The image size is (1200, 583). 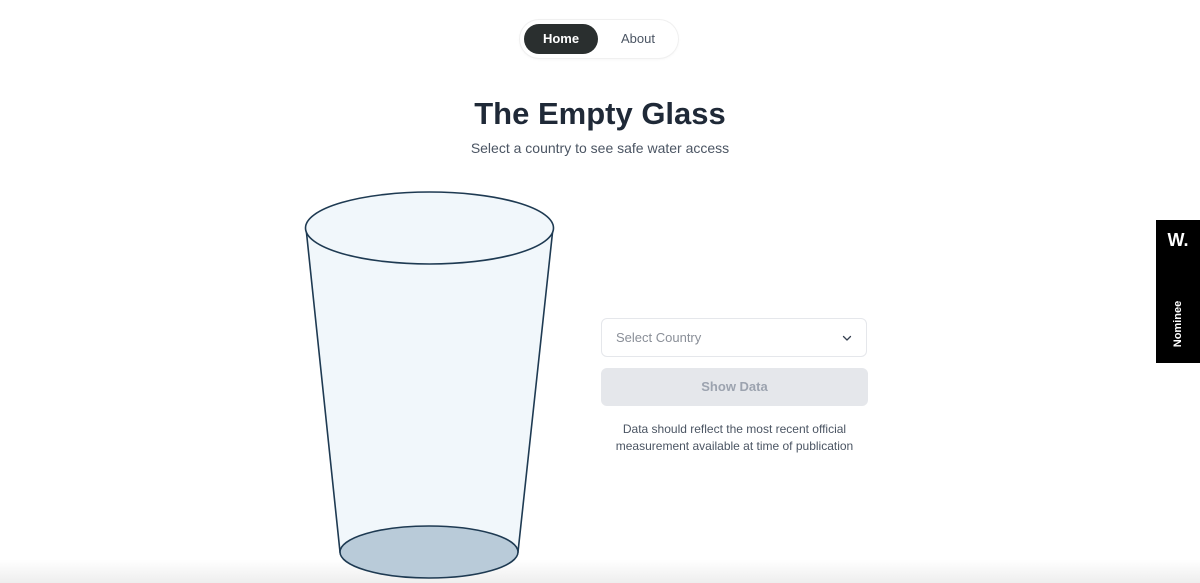 What do you see at coordinates (561, 39) in the screenshot?
I see `nav-home-button: Home` at bounding box center [561, 39].